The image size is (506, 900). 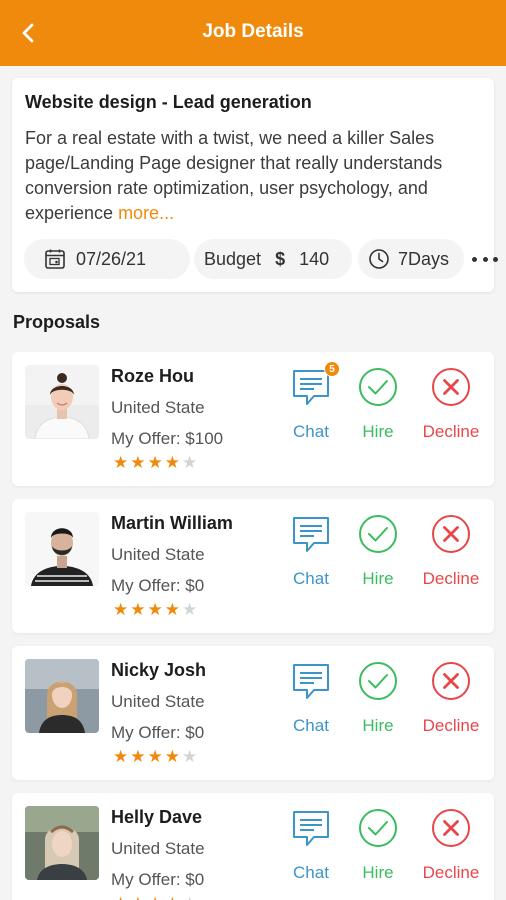 What do you see at coordinates (158, 670) in the screenshot?
I see `freelancer-name: Nicky Josh` at bounding box center [158, 670].